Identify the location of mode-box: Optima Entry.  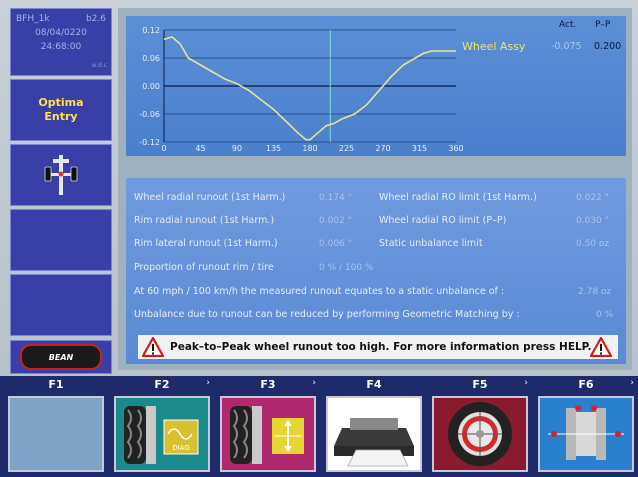
(61, 110).